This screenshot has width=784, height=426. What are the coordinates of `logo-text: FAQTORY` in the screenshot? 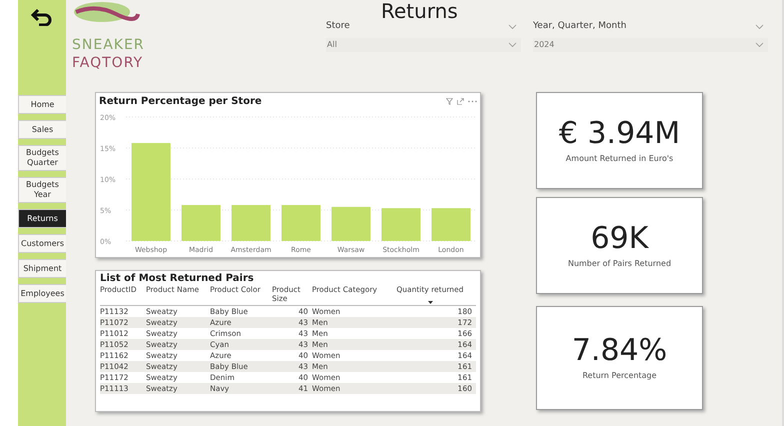 It's located at (108, 63).